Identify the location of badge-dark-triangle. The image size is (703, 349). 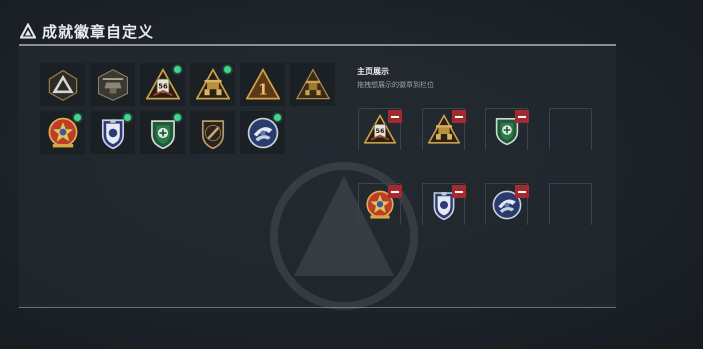
(62, 84).